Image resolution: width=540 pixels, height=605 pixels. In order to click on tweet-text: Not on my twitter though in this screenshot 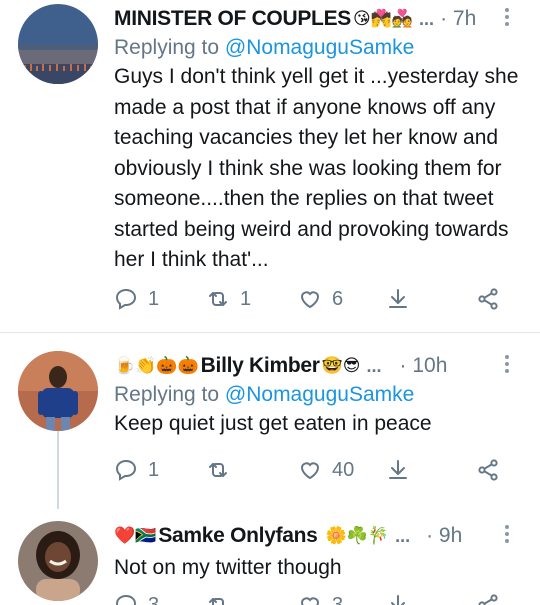, I will do `click(228, 567)`.